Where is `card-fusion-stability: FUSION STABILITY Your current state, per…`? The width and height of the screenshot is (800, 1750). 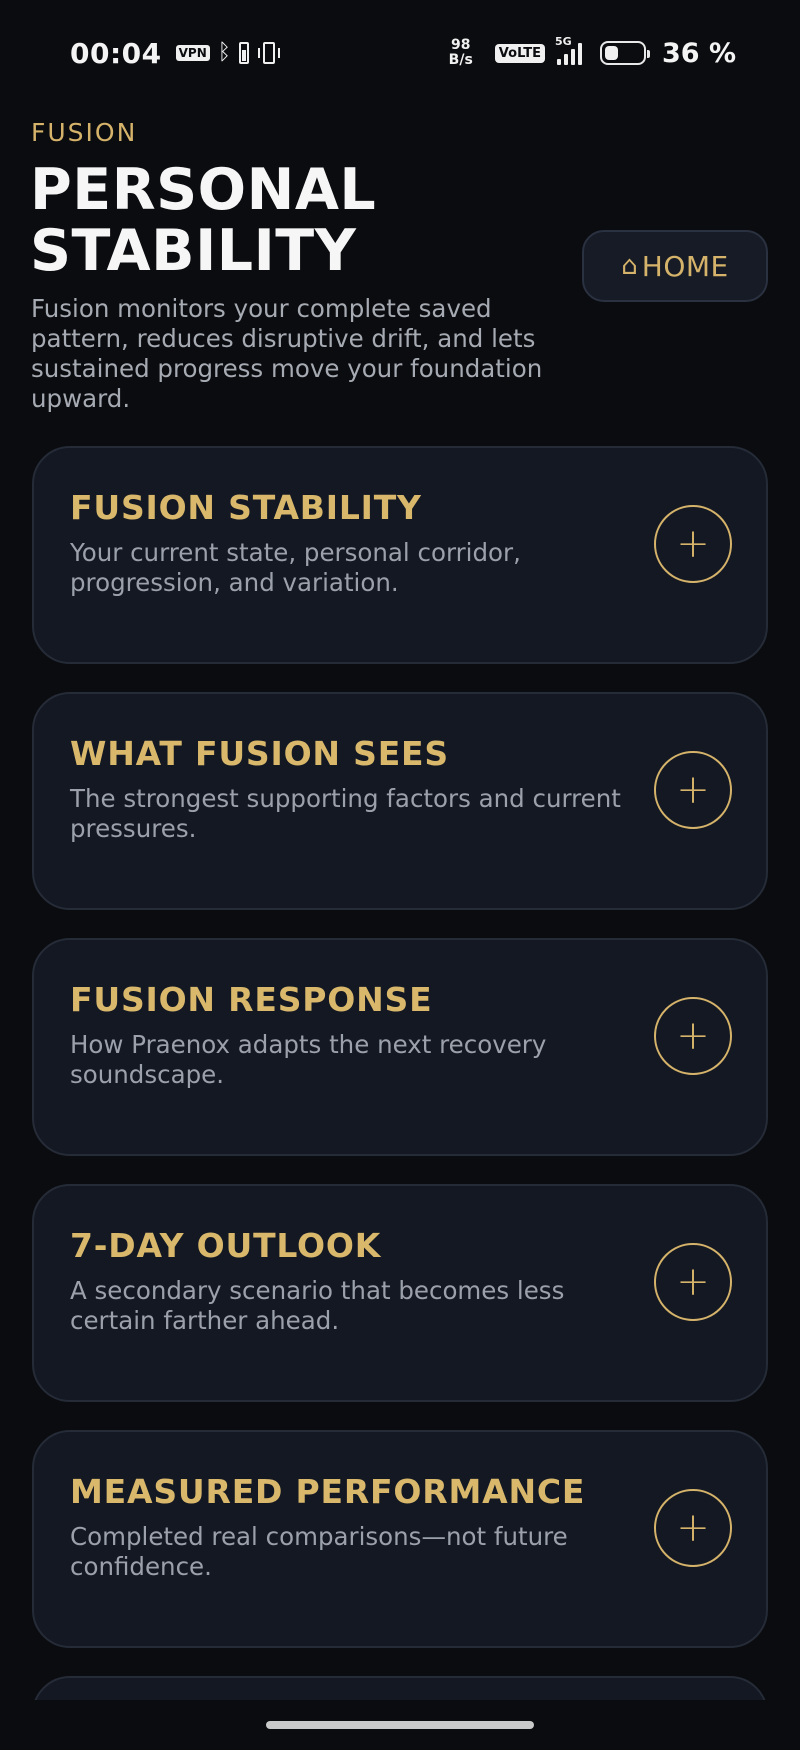
card-fusion-stability: FUSION STABILITY Your current state, per… is located at coordinates (400, 555).